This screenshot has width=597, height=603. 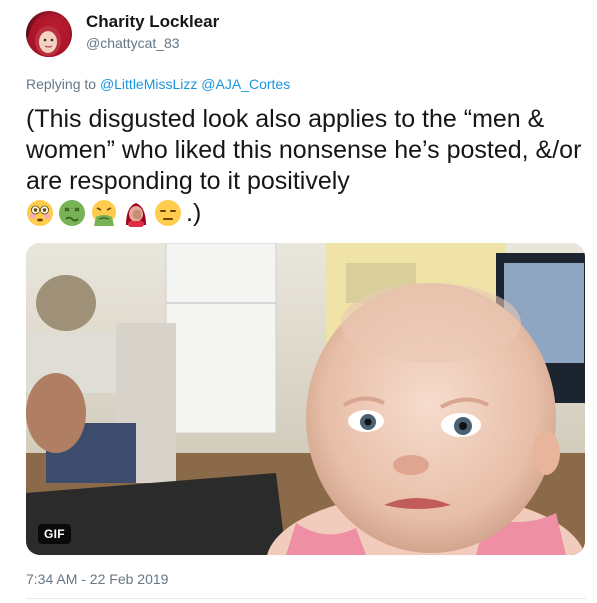 What do you see at coordinates (194, 212) in the screenshot?
I see `tweet-text-closing: .)` at bounding box center [194, 212].